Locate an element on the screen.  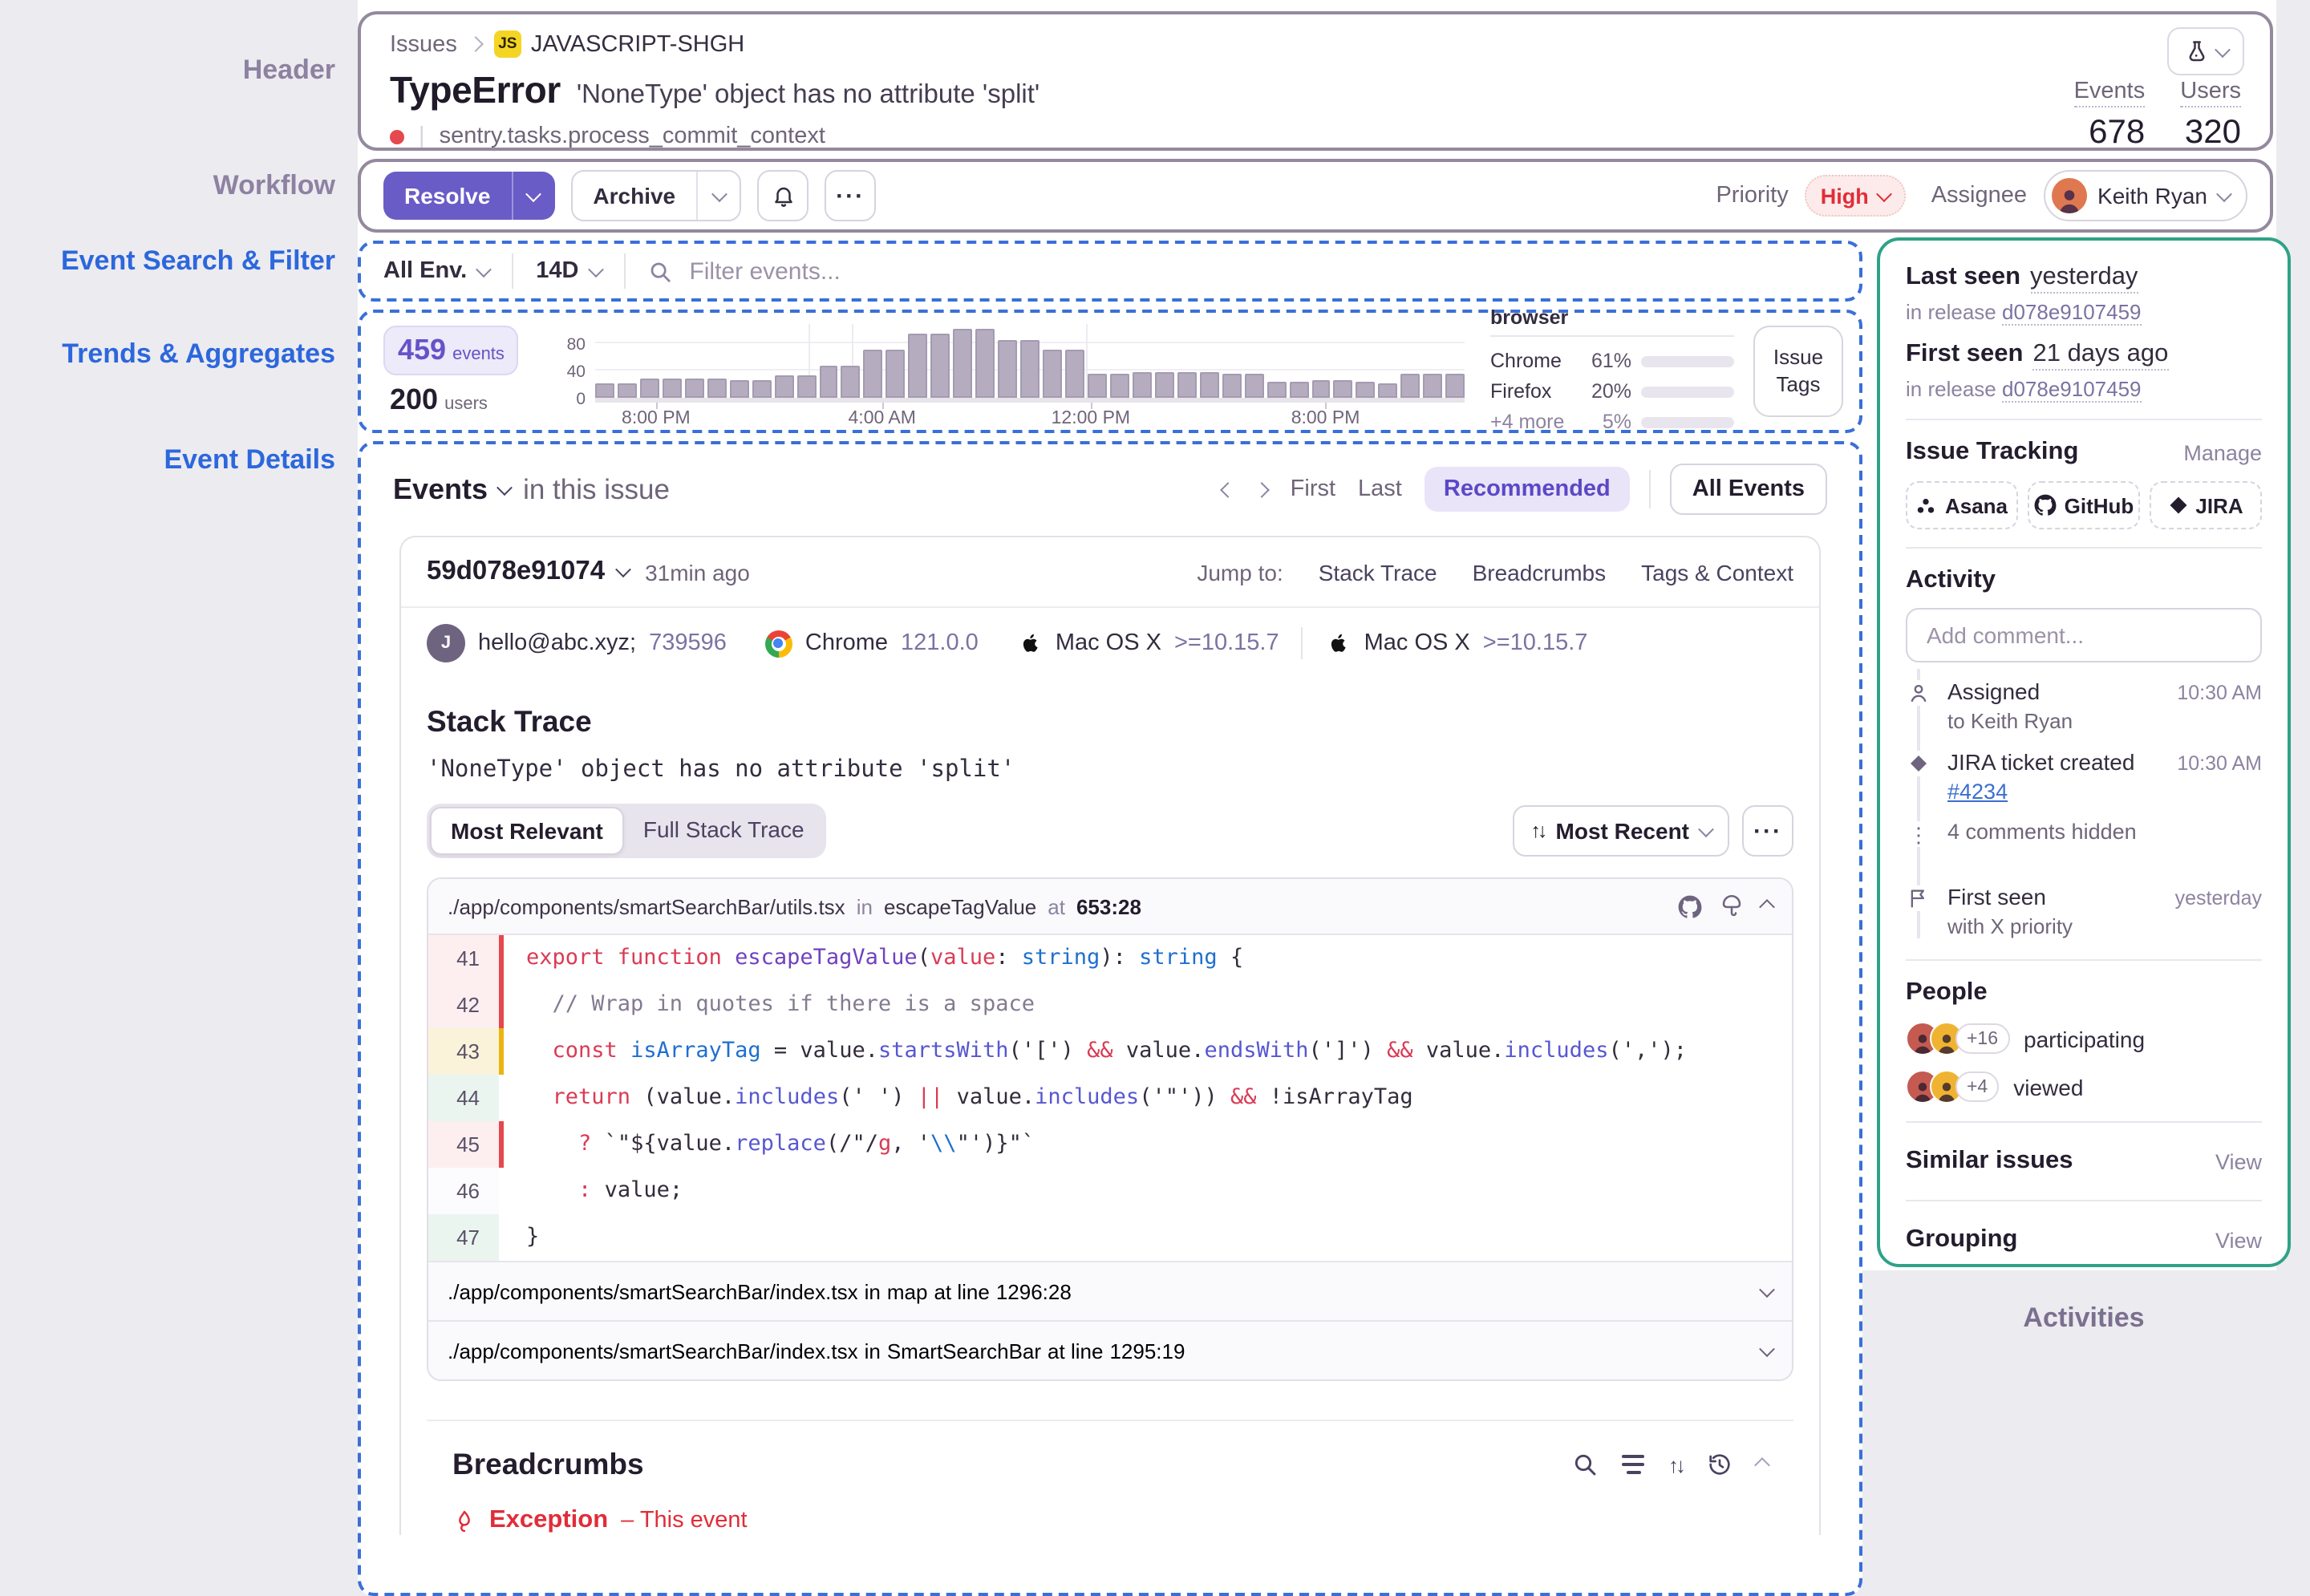
add-comment-input is located at coordinates (2083, 636).